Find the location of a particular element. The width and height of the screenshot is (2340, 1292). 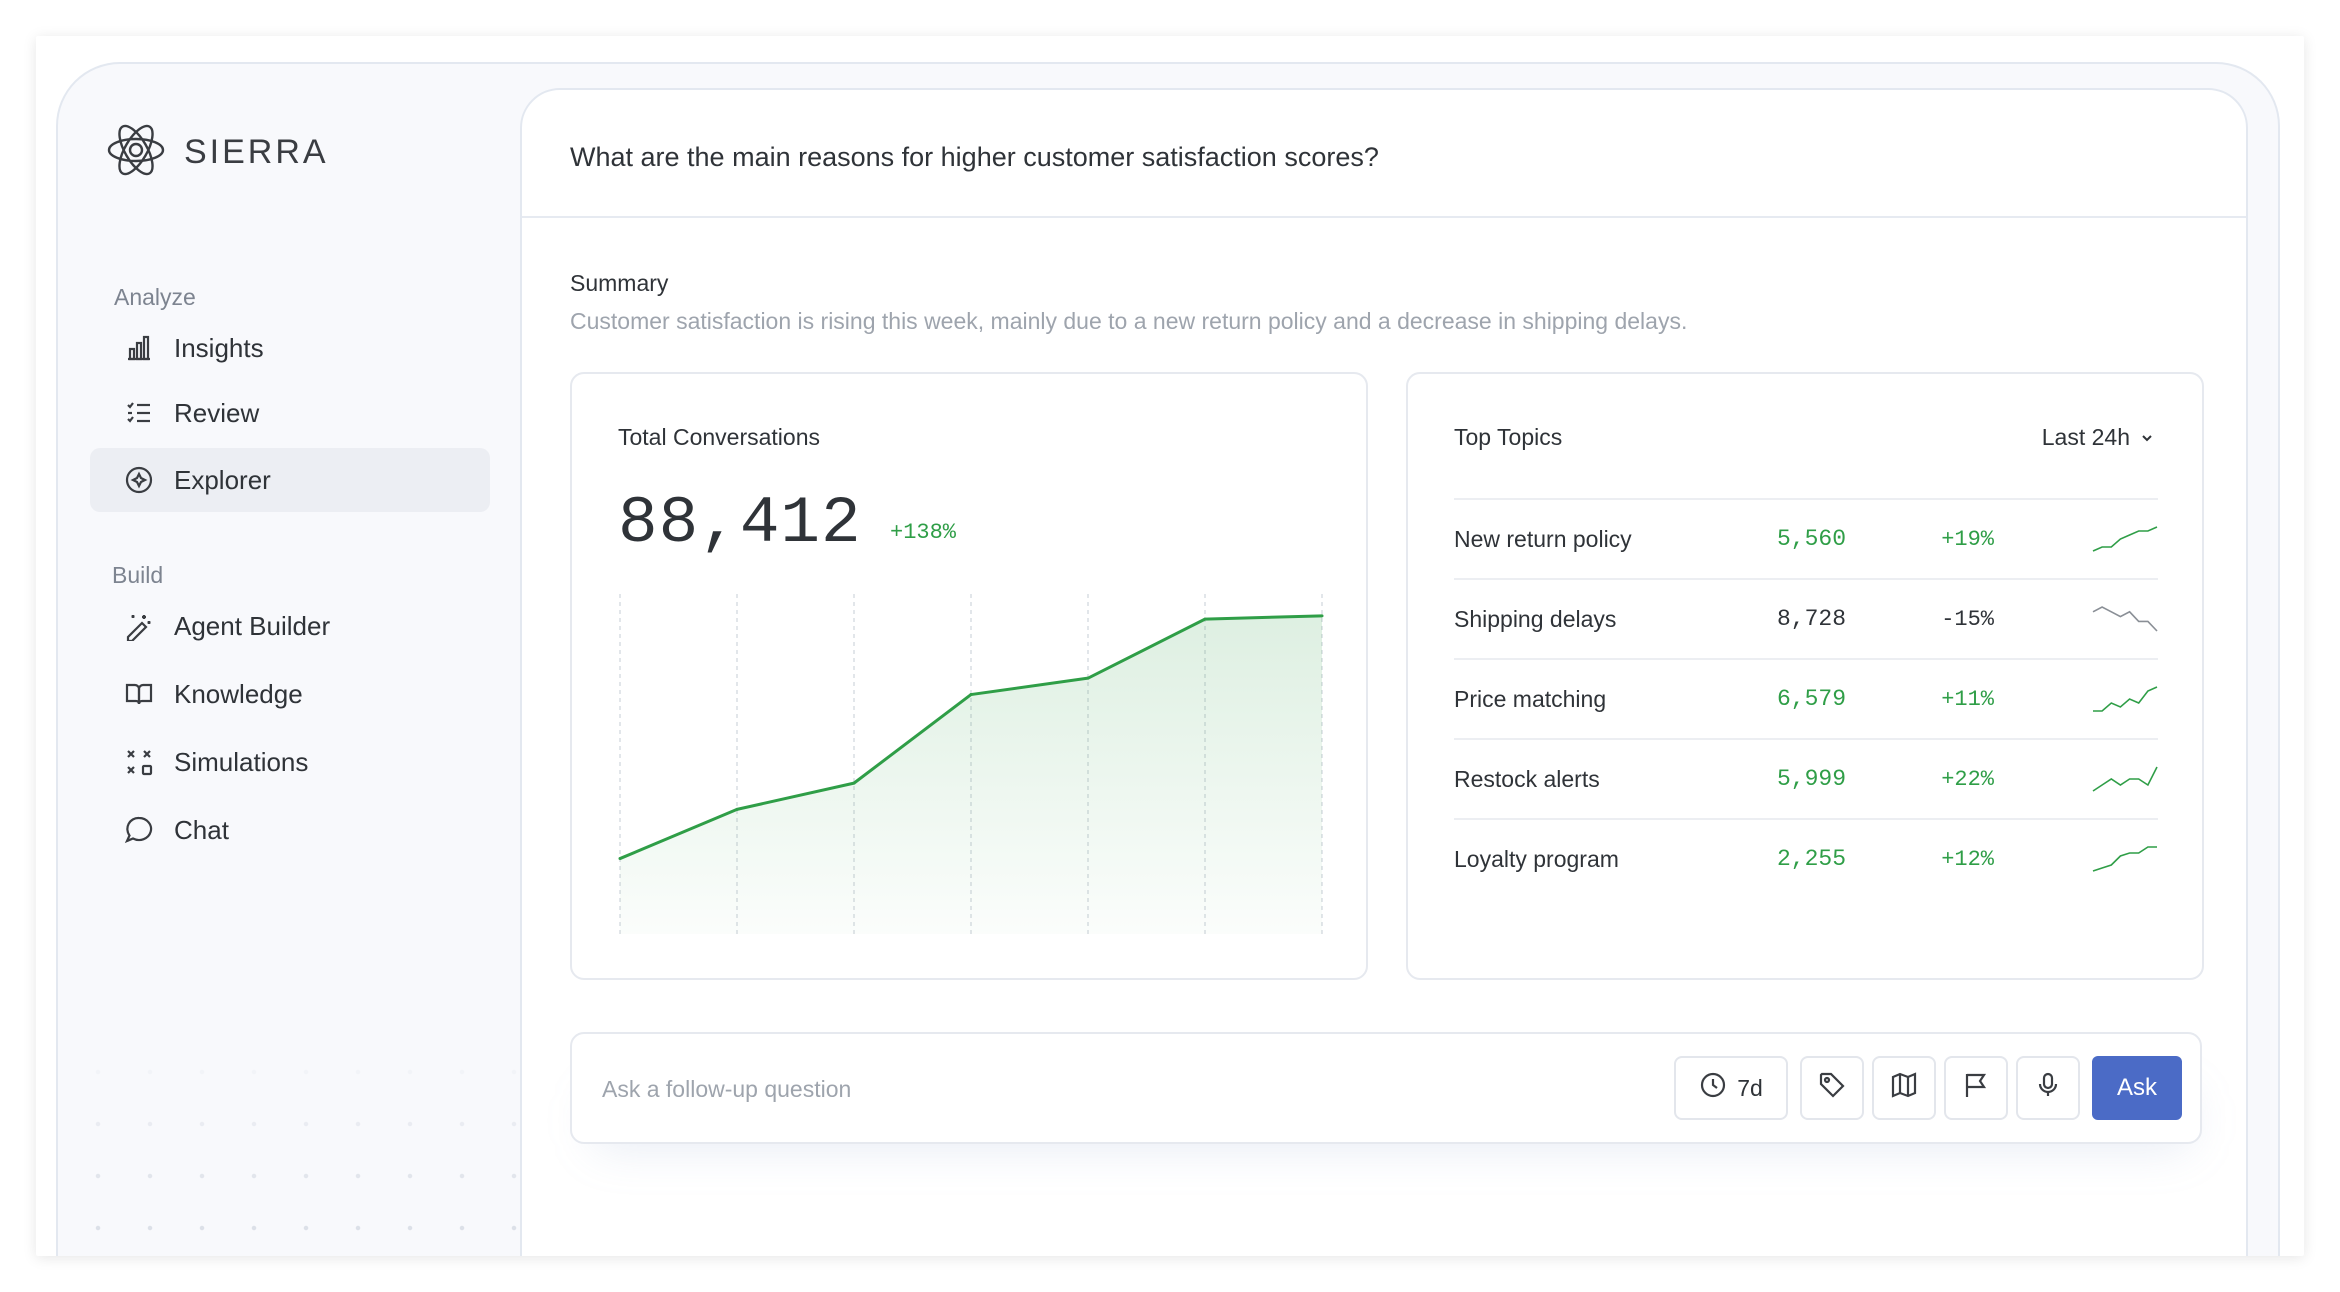

topic-count: 8,728 is located at coordinates (1811, 619).